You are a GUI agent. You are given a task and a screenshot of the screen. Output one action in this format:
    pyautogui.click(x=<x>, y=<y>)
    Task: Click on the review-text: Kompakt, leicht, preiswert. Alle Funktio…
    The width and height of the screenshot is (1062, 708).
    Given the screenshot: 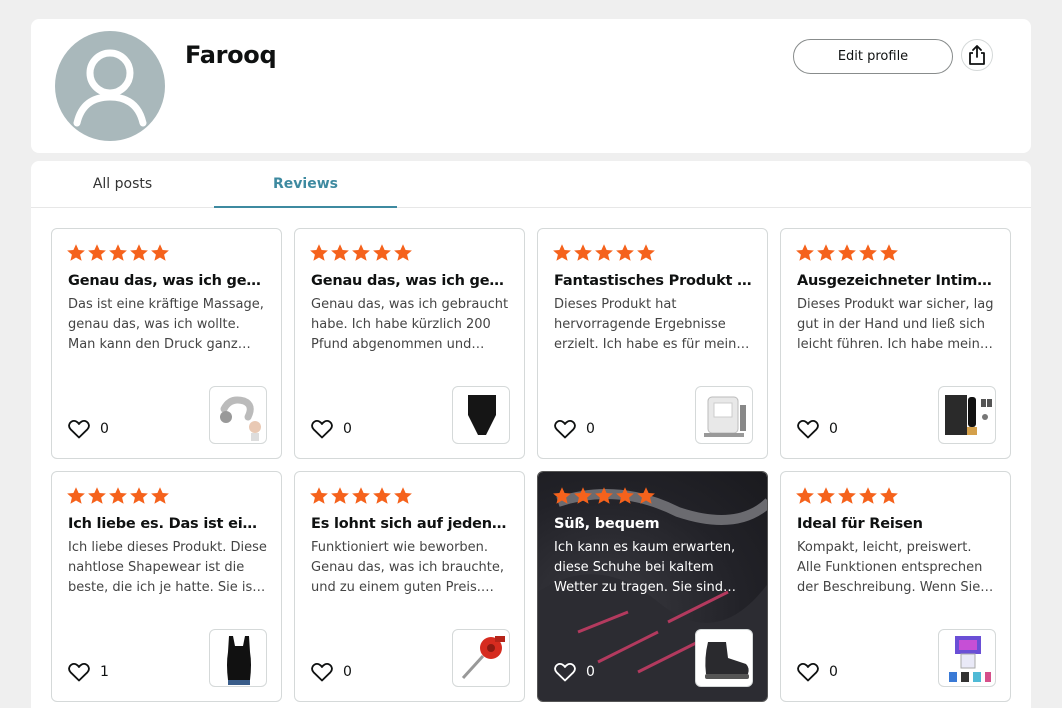 What is the action you would take?
    pyautogui.click(x=890, y=567)
    